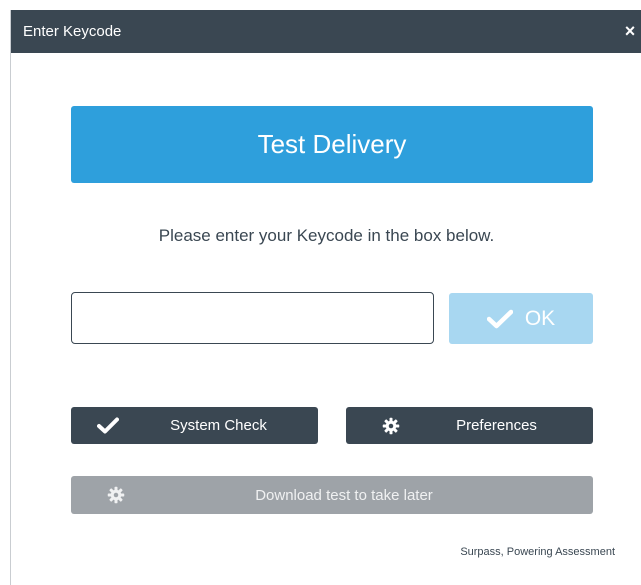  What do you see at coordinates (537, 552) in the screenshot?
I see `footer-branding: Surpass, Powering Assessment` at bounding box center [537, 552].